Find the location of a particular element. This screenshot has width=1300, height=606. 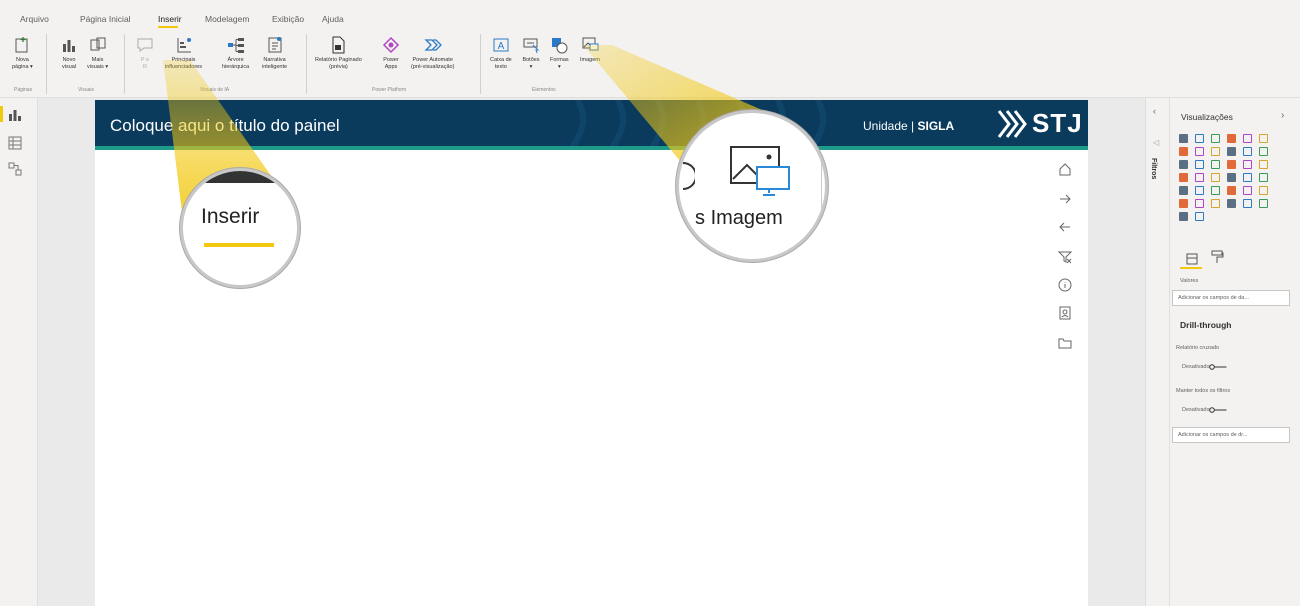

filters-label: Filtros is located at coordinates (1153, 168).